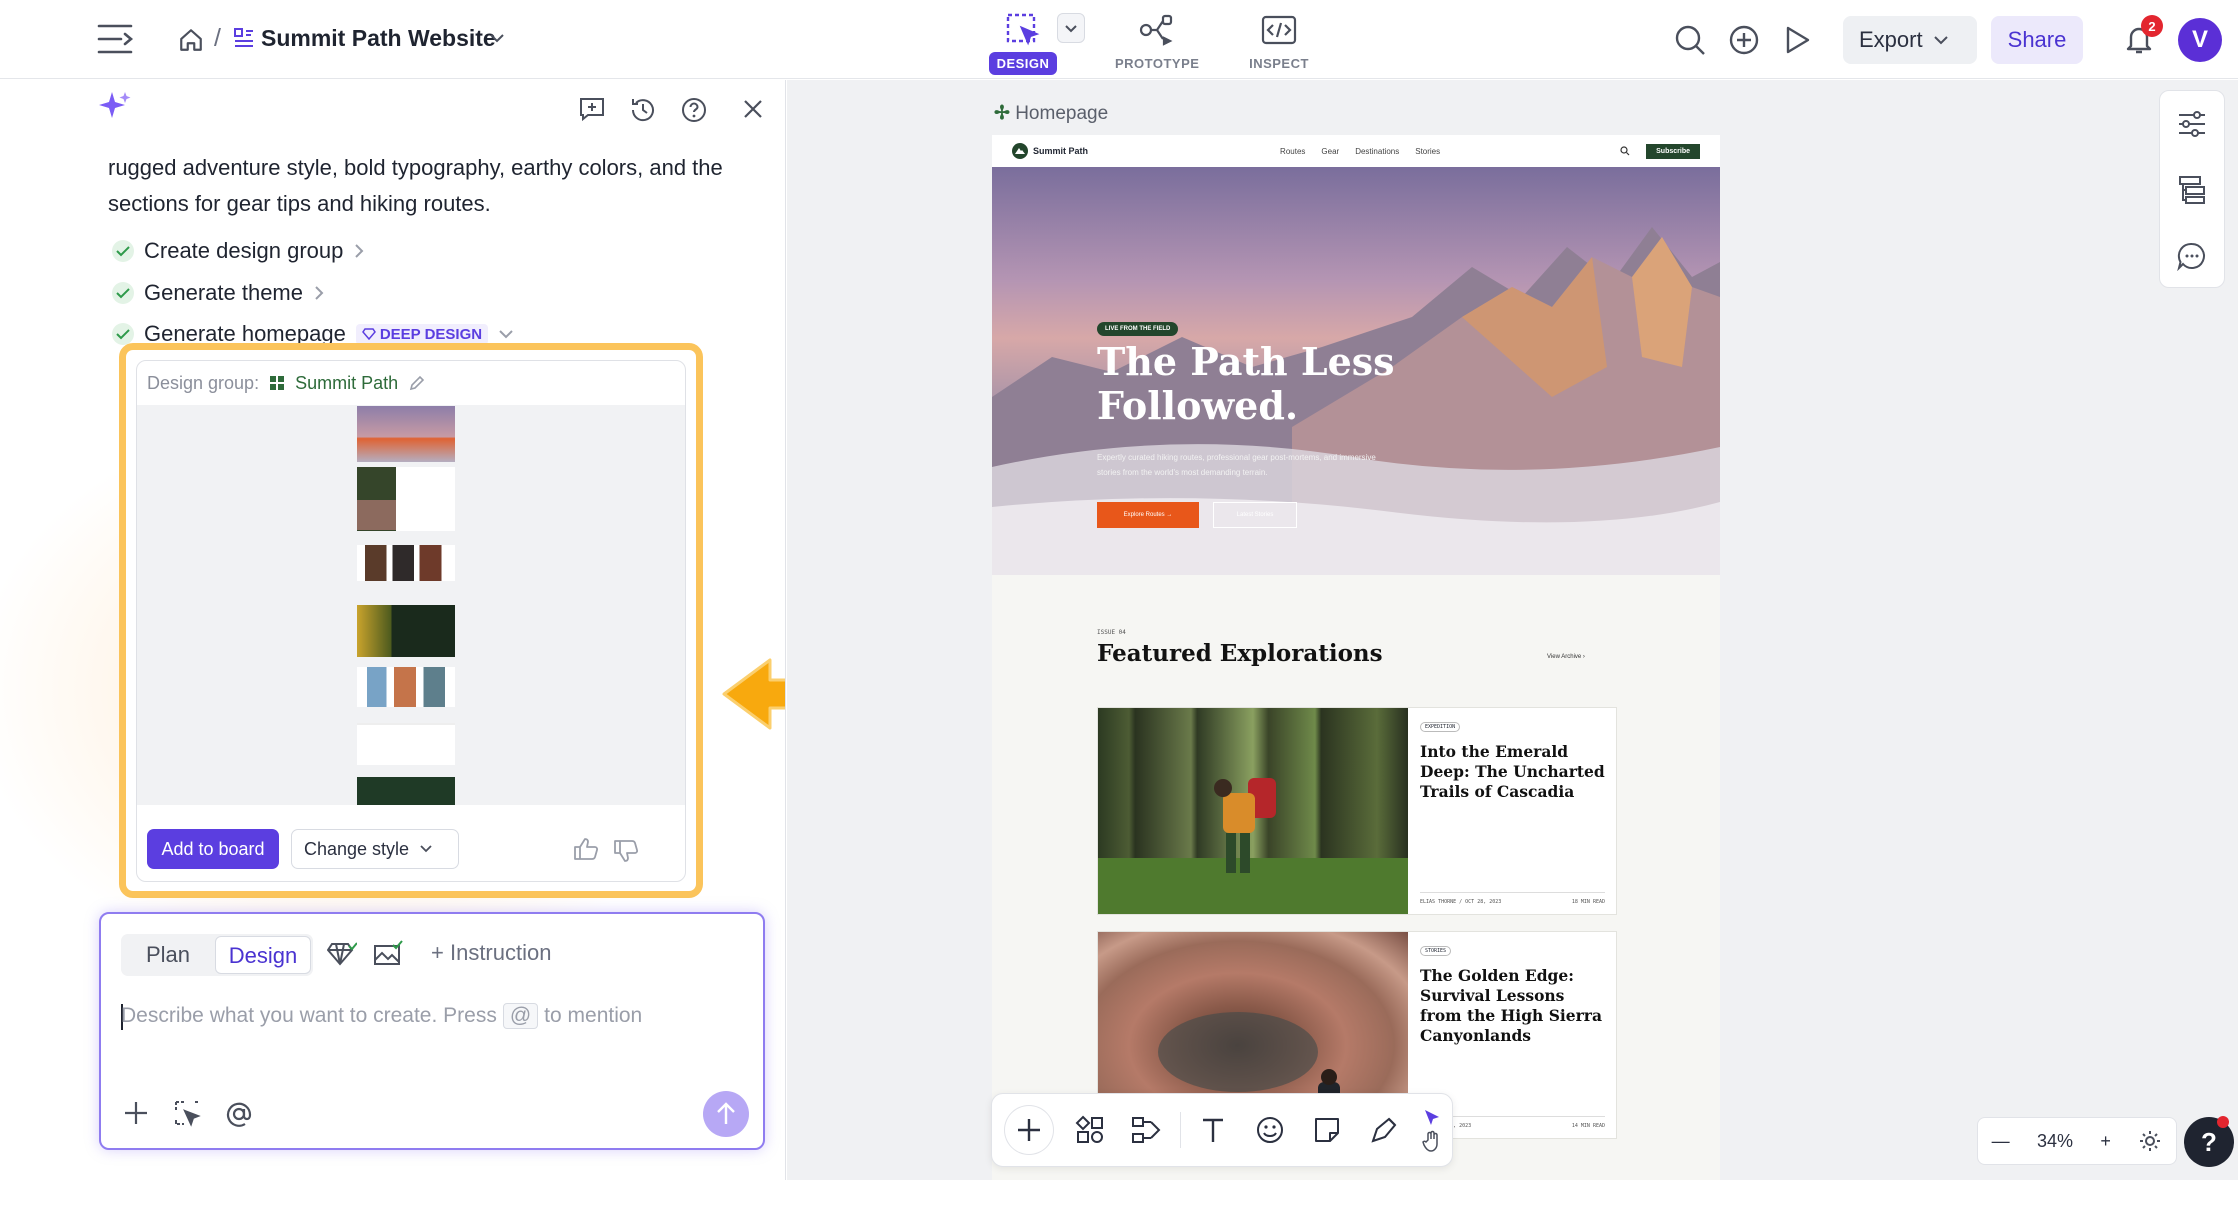 Image resolution: width=2238 pixels, height=1214 pixels. What do you see at coordinates (244, 250) in the screenshot?
I see `step-label: Create design group` at bounding box center [244, 250].